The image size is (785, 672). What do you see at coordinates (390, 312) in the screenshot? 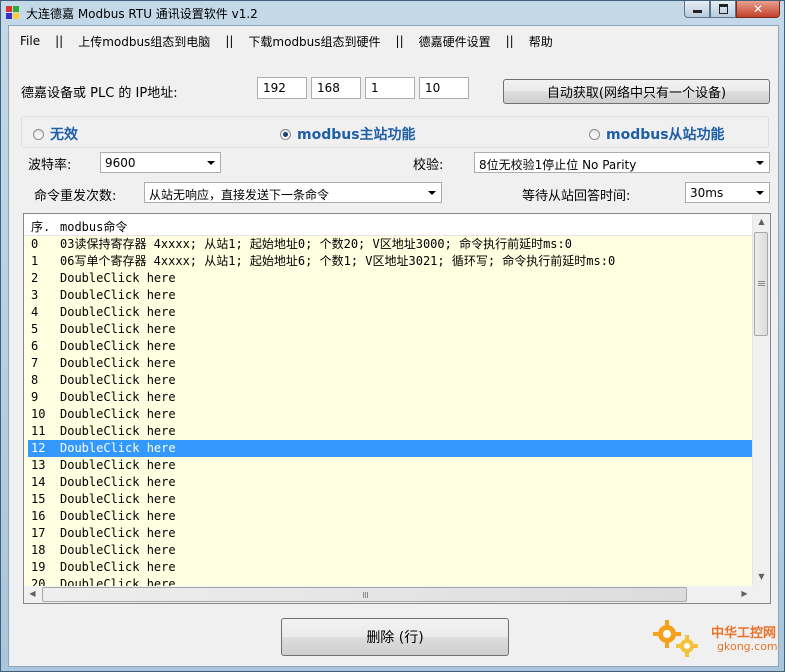
I see `list-item: 4 DoubleClick here` at bounding box center [390, 312].